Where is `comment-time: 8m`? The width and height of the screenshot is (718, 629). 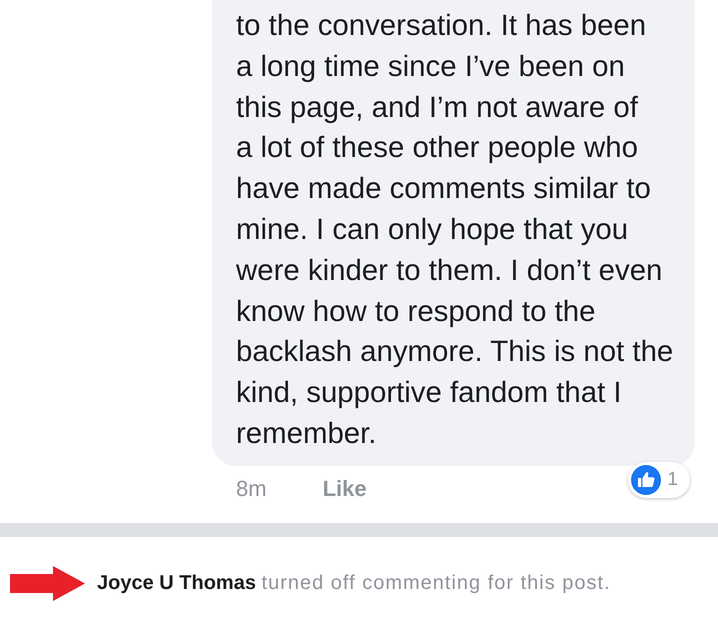
comment-time: 8m is located at coordinates (251, 489).